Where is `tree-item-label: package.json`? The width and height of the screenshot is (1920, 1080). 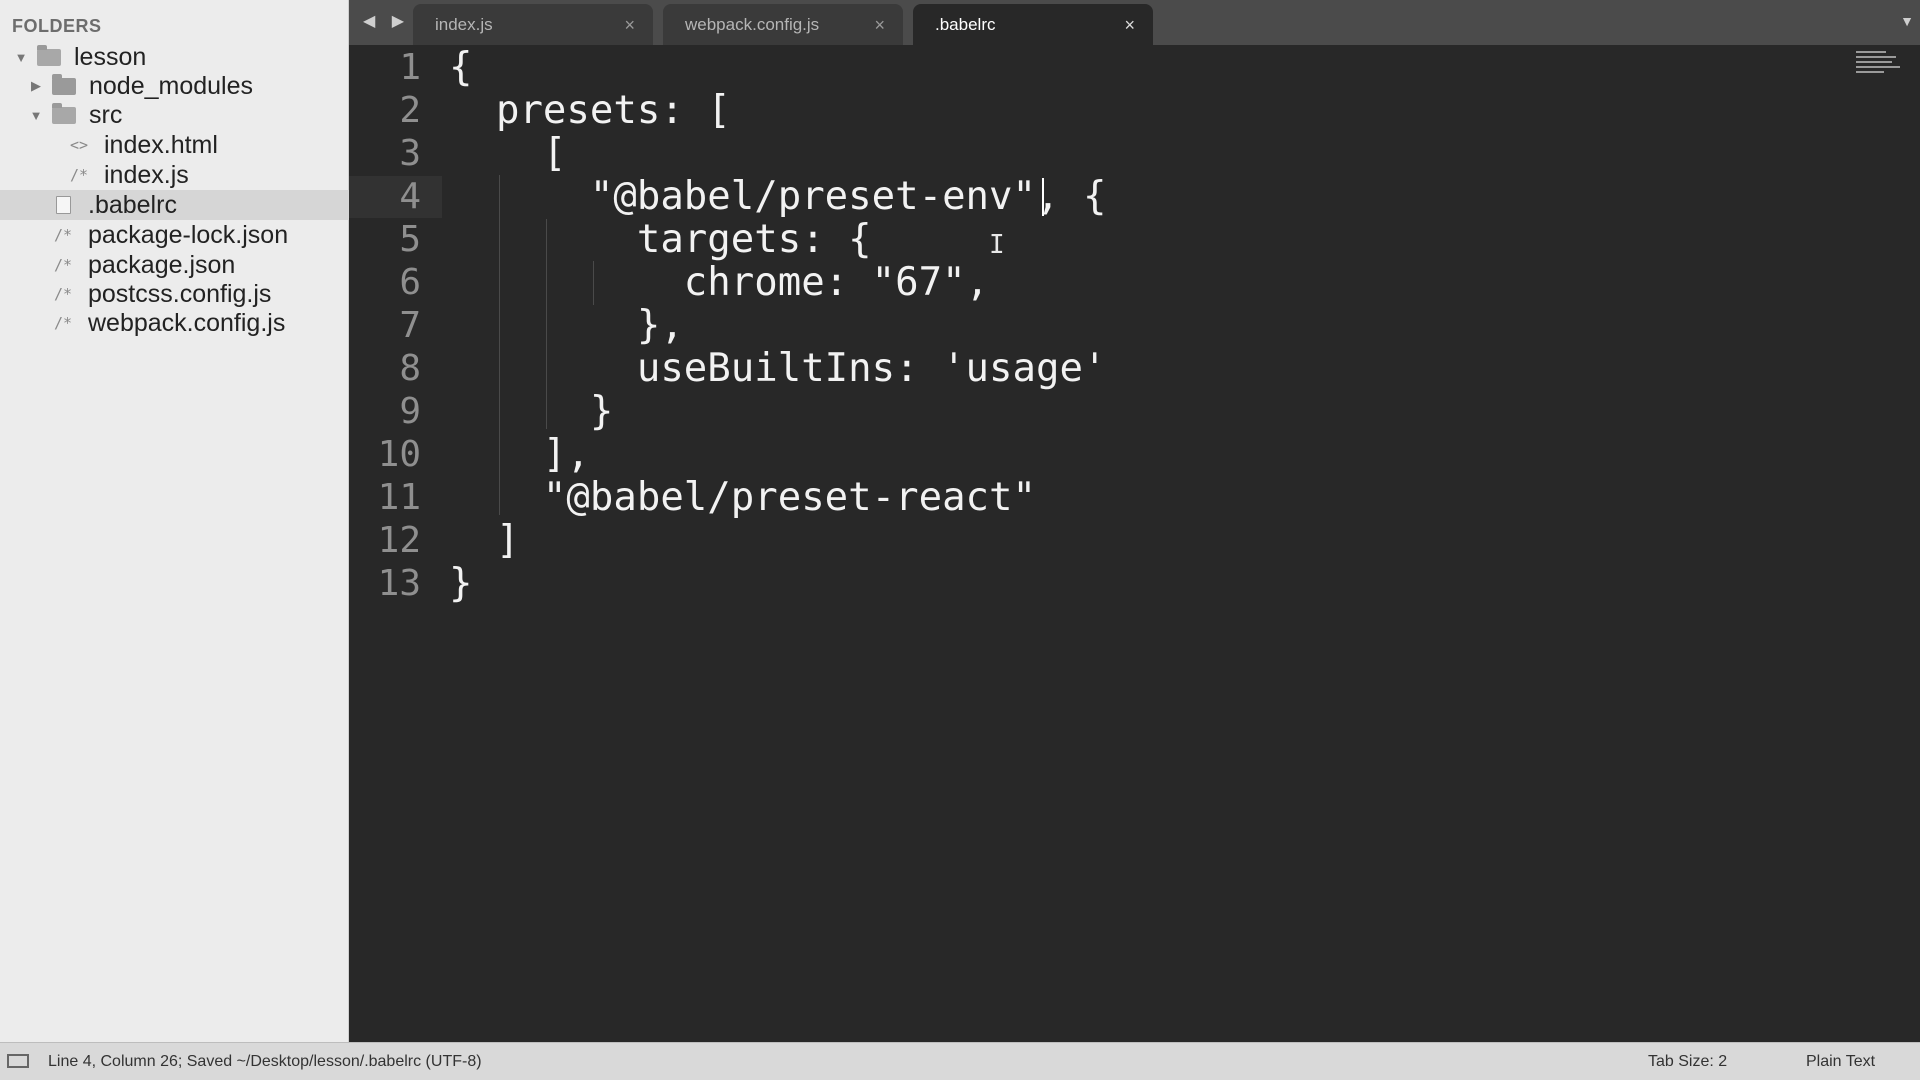 tree-item-label: package.json is located at coordinates (162, 264).